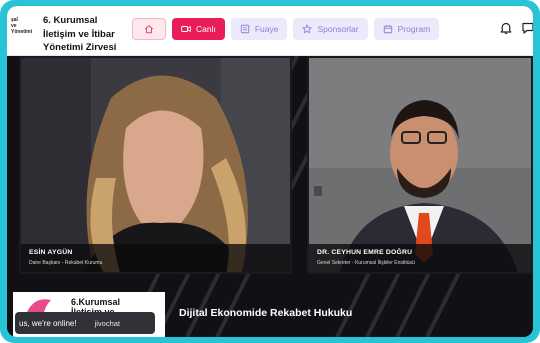 The height and width of the screenshot is (343, 540). Describe the element at coordinates (186, 29) in the screenshot. I see `video-camera-icon` at that location.